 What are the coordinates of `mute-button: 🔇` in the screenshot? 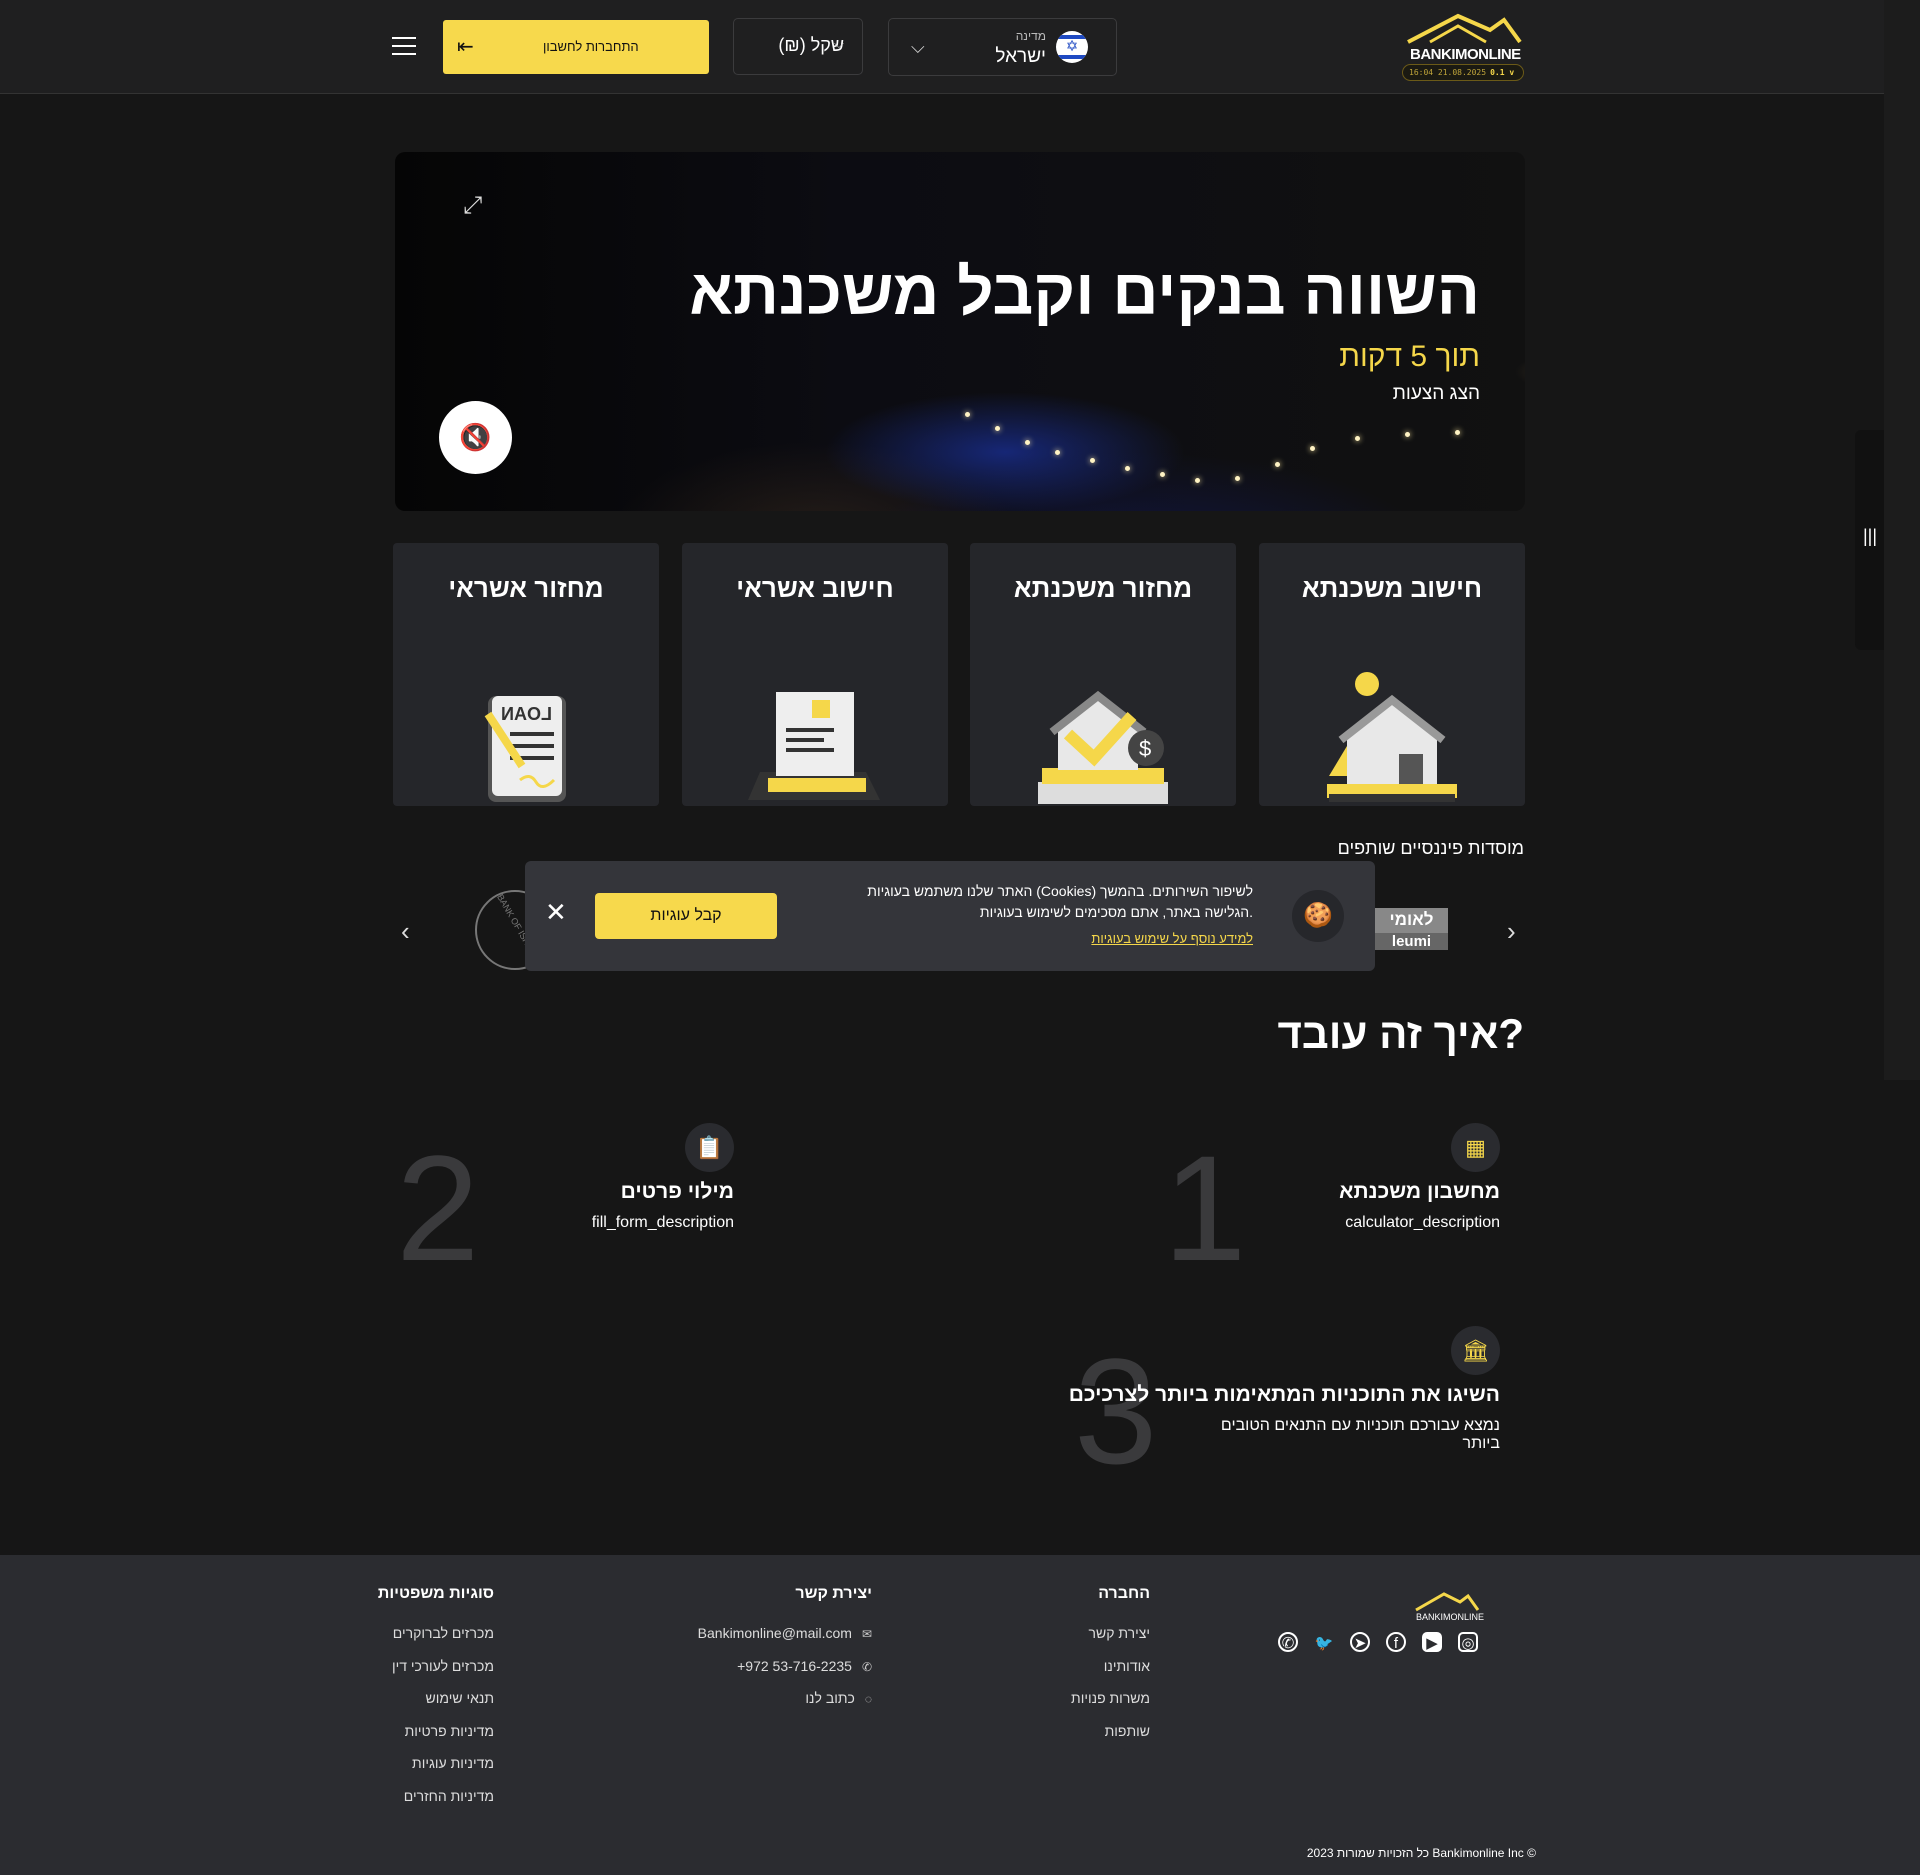 It's located at (475, 437).